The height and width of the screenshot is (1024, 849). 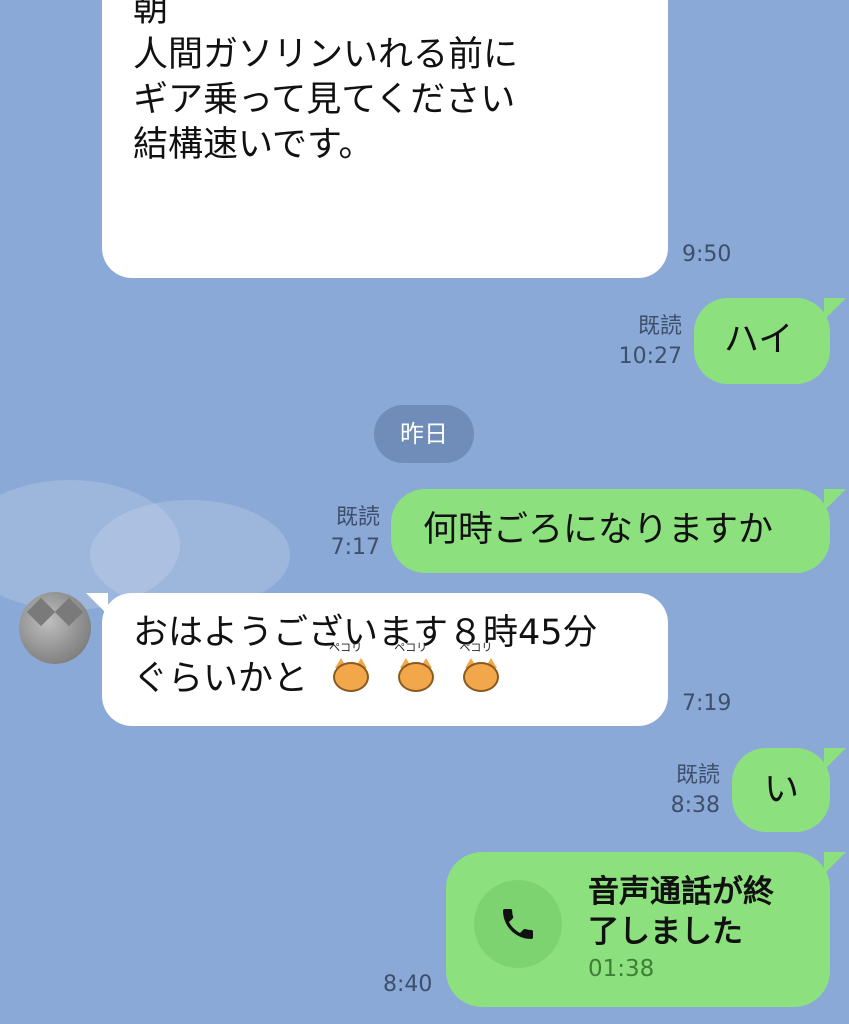 What do you see at coordinates (621, 969) in the screenshot?
I see `call-duration: 01:38` at bounding box center [621, 969].